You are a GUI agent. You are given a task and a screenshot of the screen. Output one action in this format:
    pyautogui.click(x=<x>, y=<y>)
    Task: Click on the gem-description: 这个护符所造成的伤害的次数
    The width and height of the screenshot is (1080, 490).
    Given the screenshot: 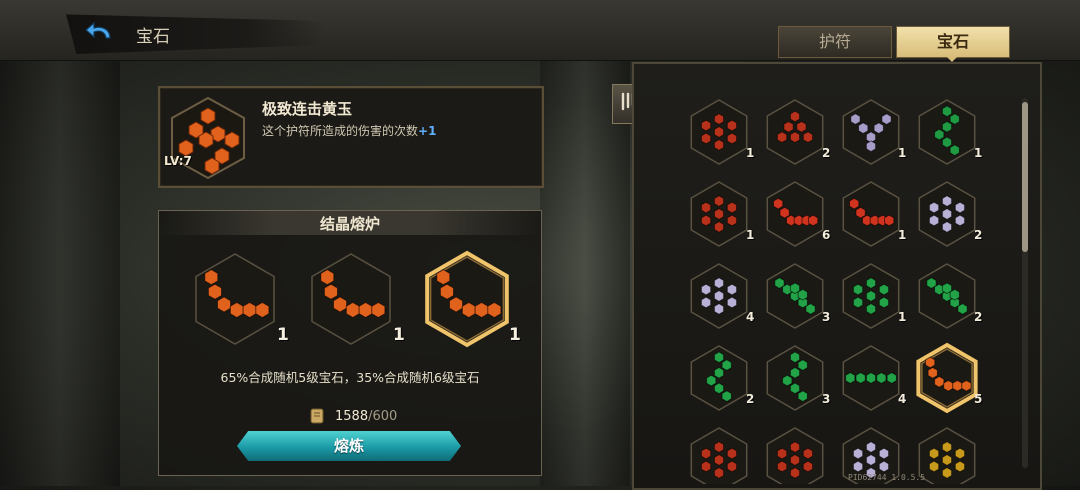 What is the action you would take?
    pyautogui.click(x=340, y=131)
    